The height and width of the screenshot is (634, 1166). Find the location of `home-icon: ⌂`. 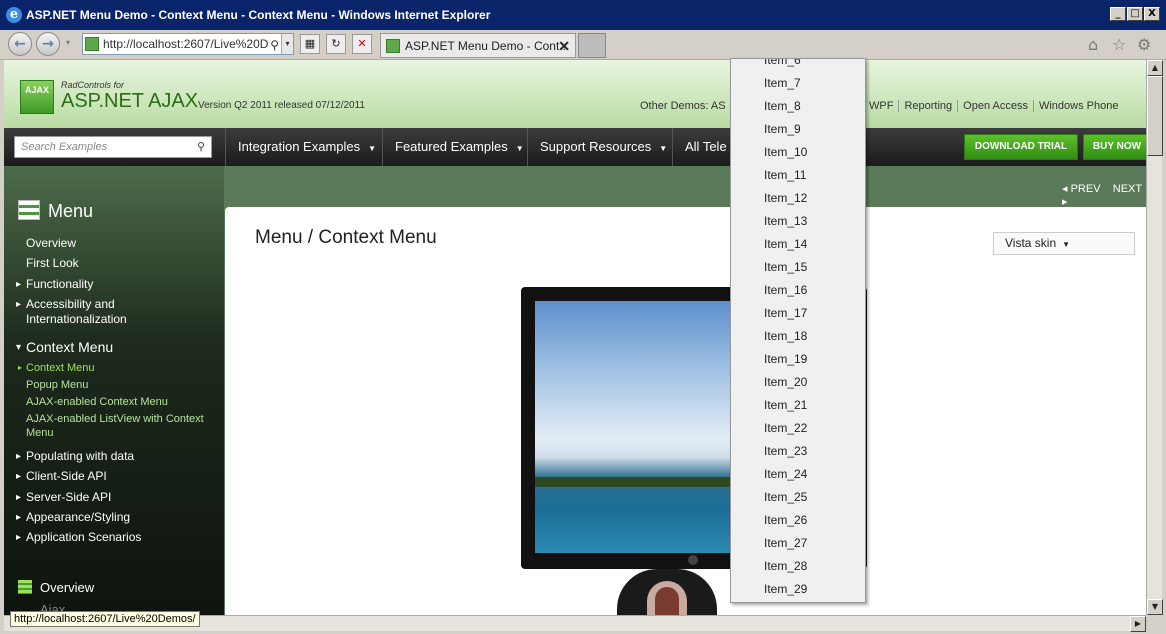

home-icon: ⌂ is located at coordinates (1093, 44).